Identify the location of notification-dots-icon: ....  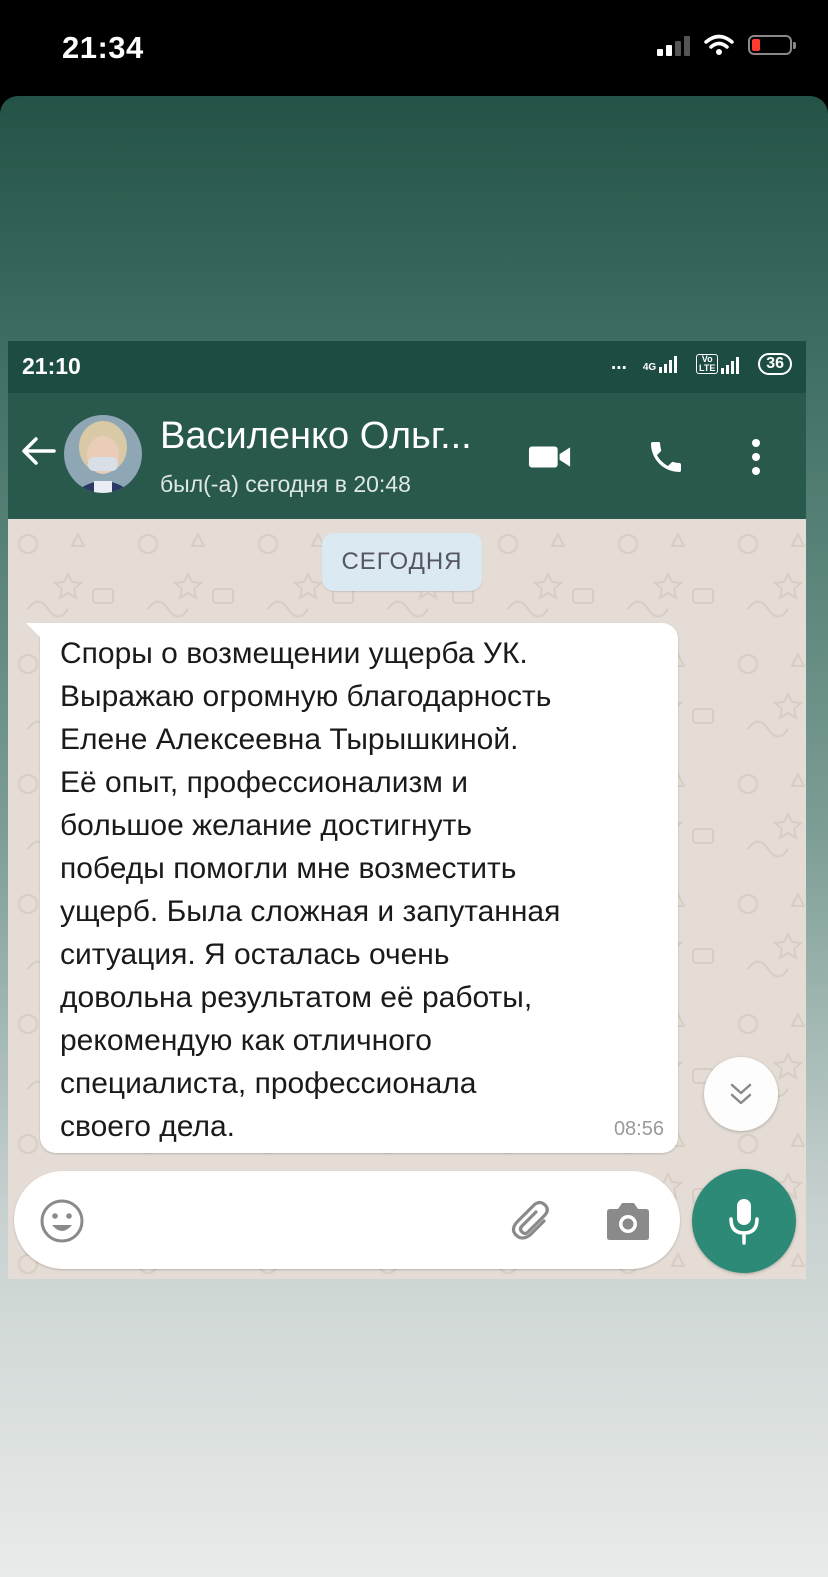
(619, 363).